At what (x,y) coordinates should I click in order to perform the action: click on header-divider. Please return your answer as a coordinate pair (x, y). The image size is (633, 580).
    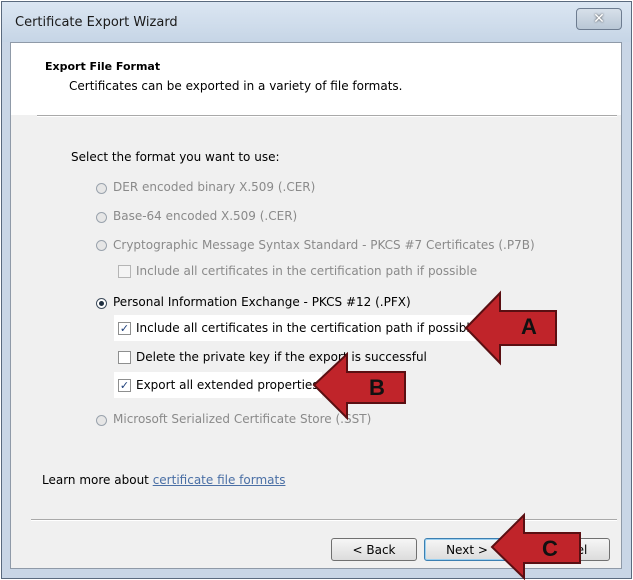
    Looking at the image, I should click on (327, 116).